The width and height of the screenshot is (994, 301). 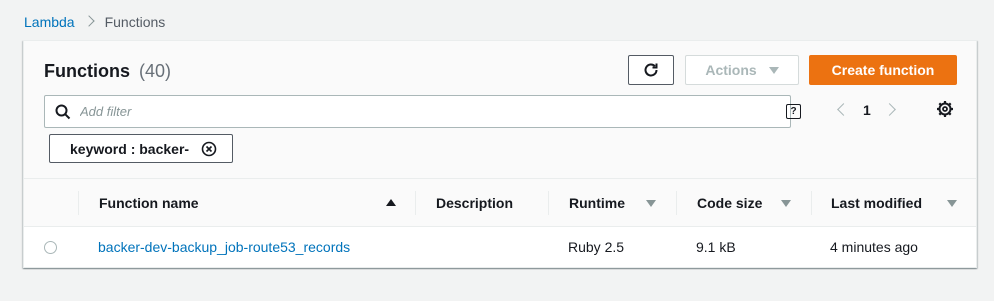 I want to click on page-title: Functions (40), so click(x=107, y=71).